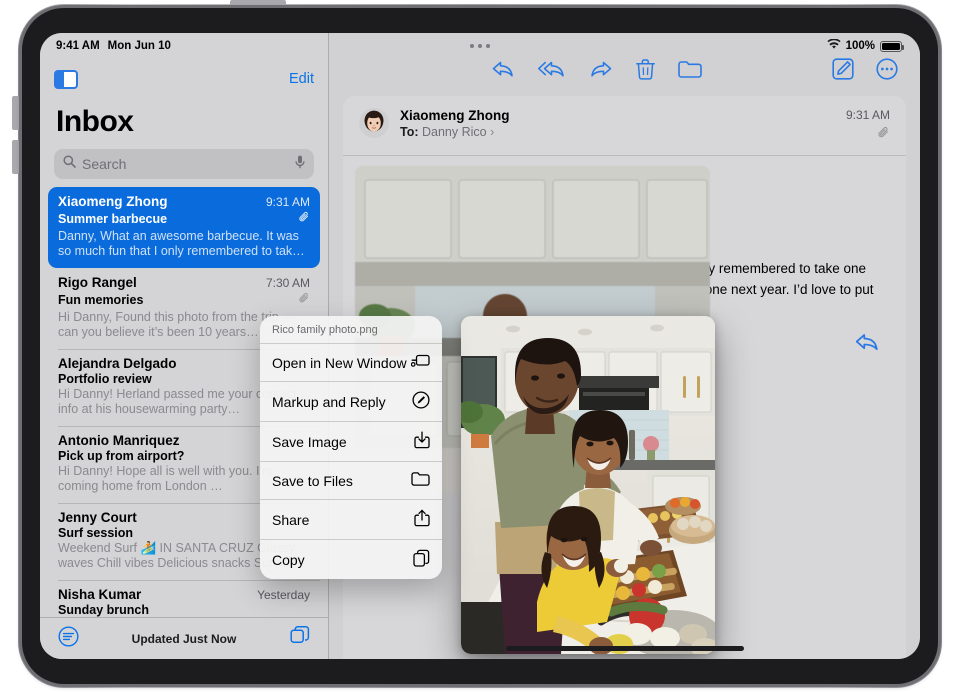 The height and width of the screenshot is (692, 960). I want to click on menu-item-label: Markup and Reply, so click(329, 401).